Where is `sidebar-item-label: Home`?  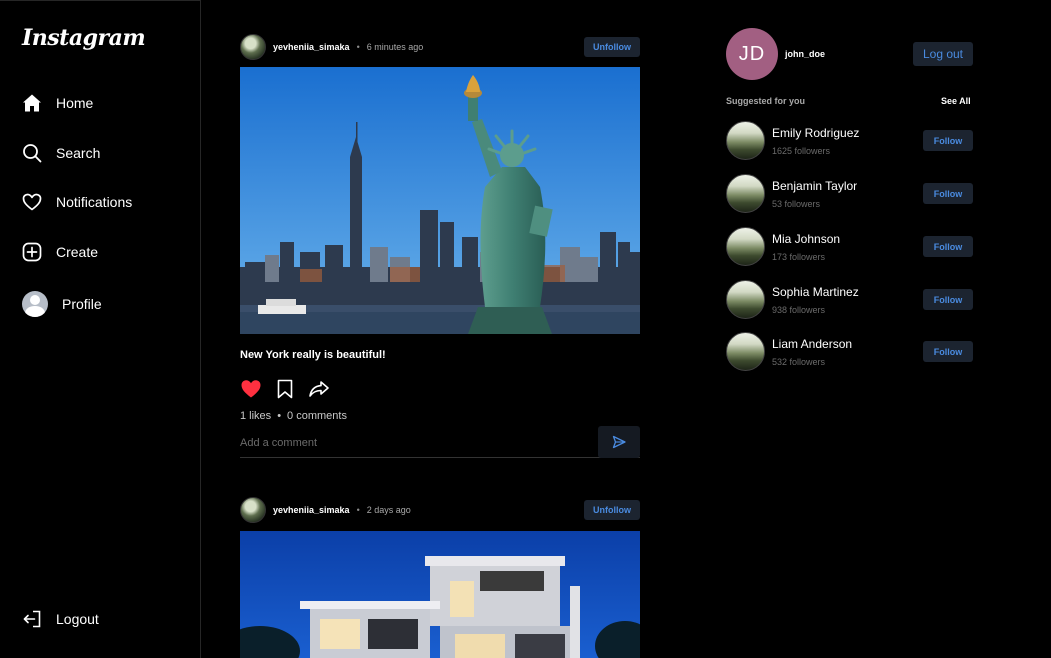 sidebar-item-label: Home is located at coordinates (75, 103).